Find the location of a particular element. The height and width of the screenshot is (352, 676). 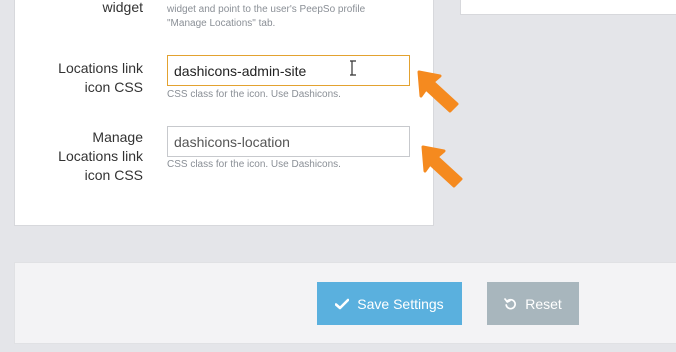

check-icon is located at coordinates (342, 303).